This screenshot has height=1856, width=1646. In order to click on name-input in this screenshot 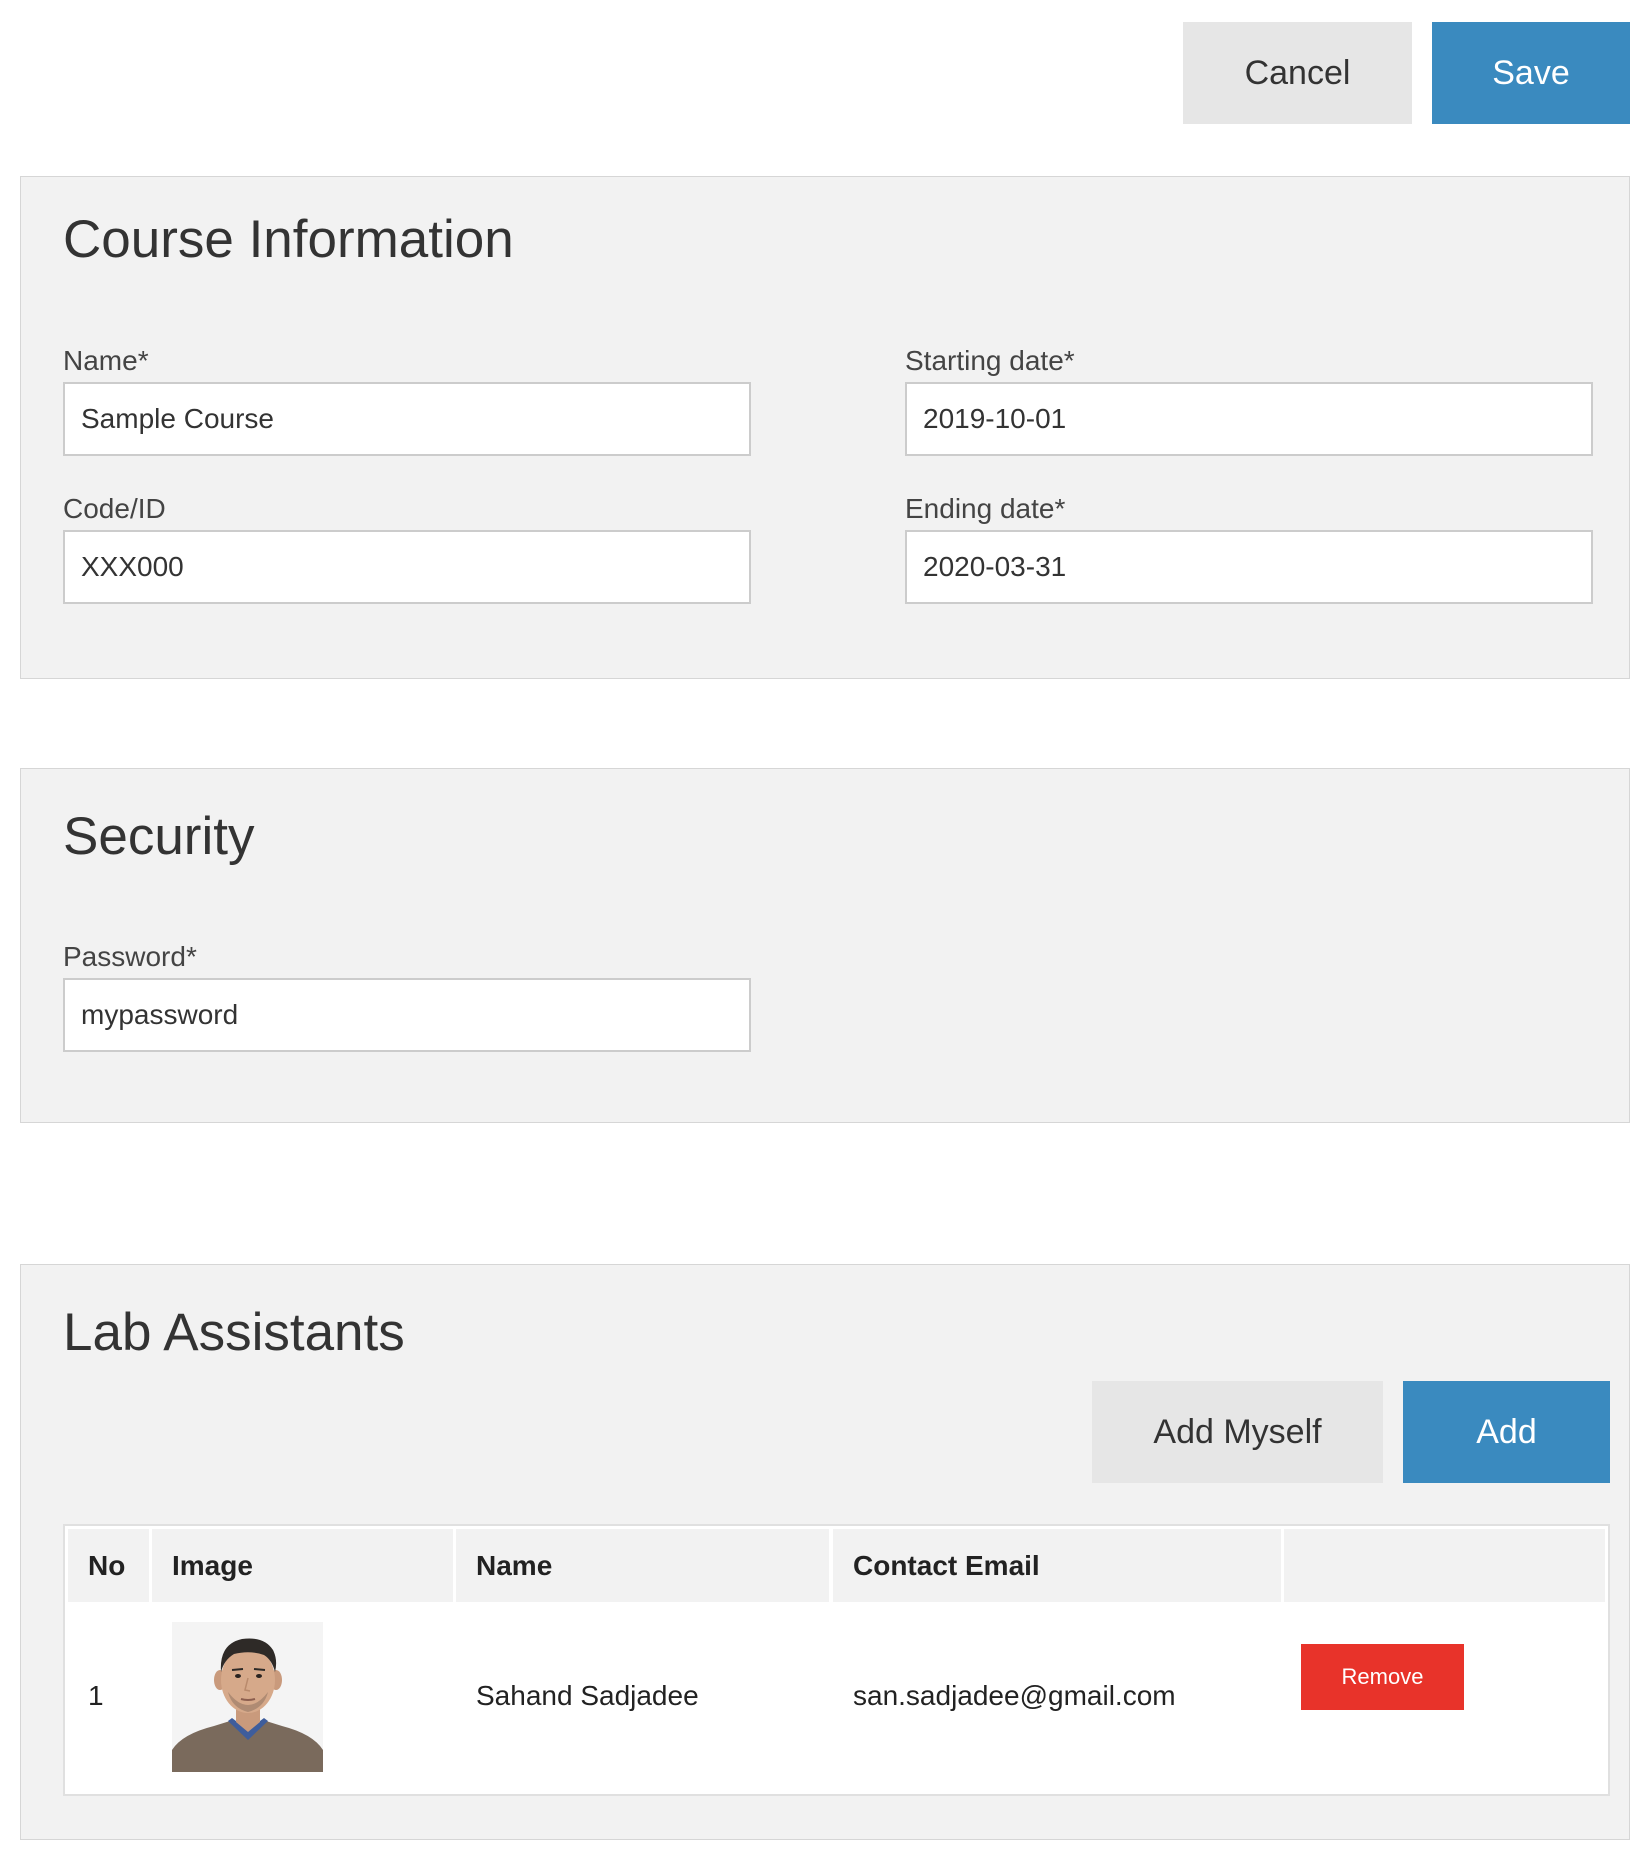, I will do `click(407, 419)`.